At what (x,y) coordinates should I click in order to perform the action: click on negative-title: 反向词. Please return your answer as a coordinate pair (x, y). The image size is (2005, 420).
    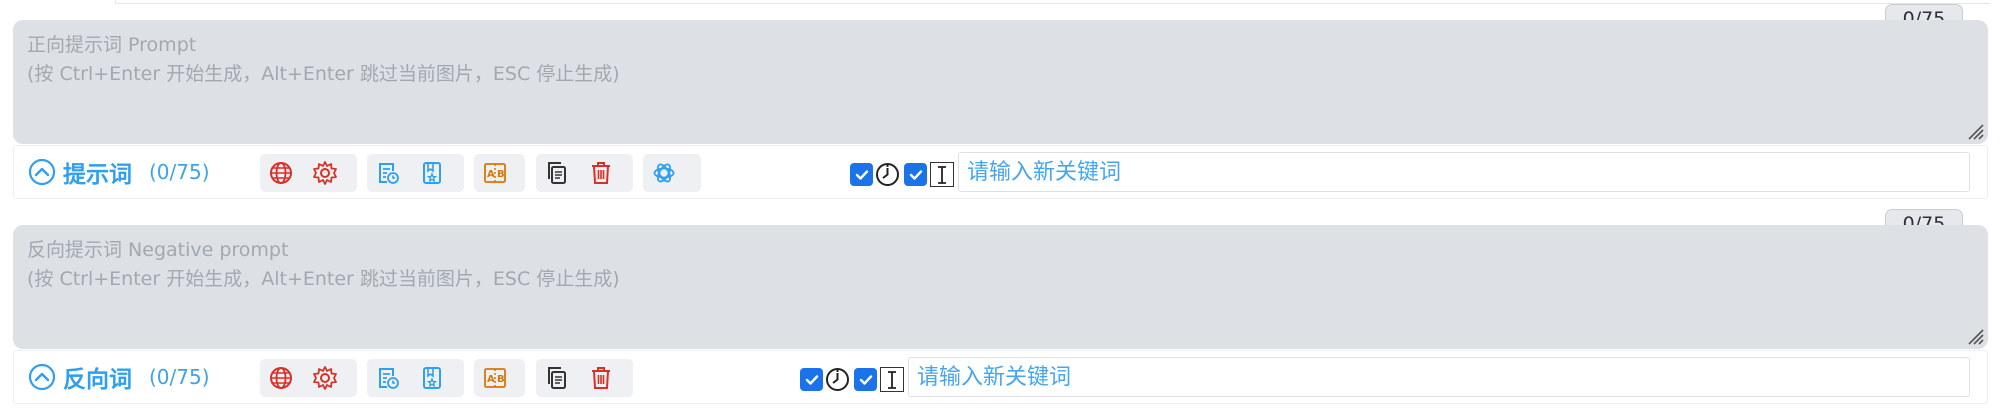
    Looking at the image, I should click on (97, 380).